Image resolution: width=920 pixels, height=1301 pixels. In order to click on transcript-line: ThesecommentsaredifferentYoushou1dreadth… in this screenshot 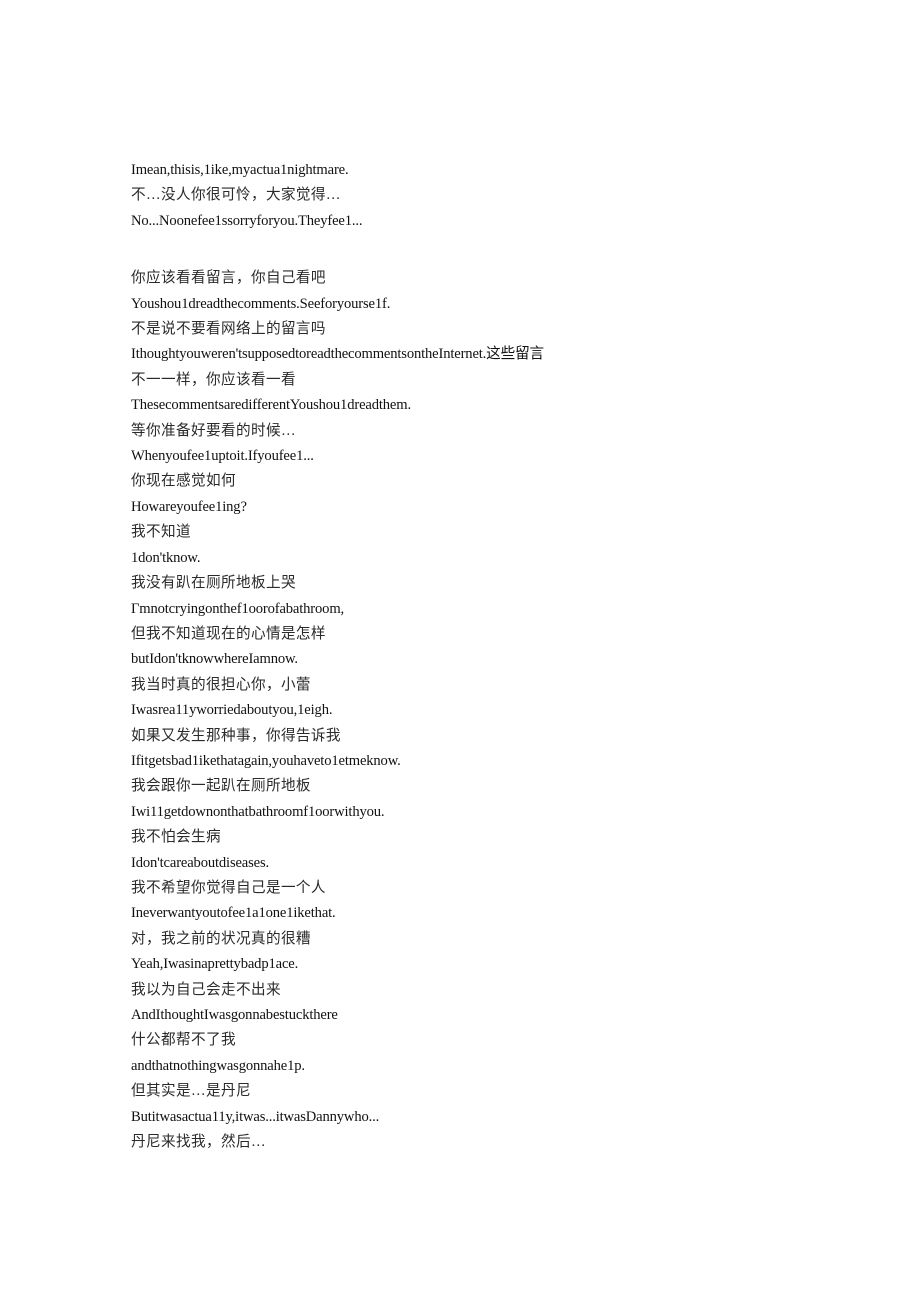, I will do `click(271, 405)`.